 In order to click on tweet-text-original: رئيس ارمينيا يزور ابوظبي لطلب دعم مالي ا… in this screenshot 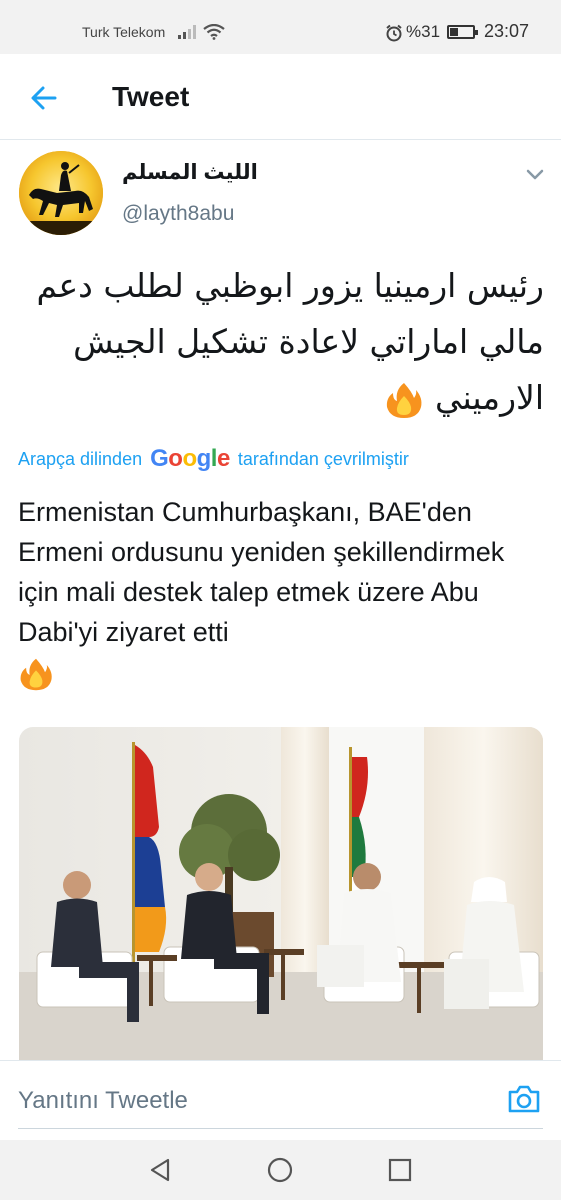, I will do `click(281, 342)`.